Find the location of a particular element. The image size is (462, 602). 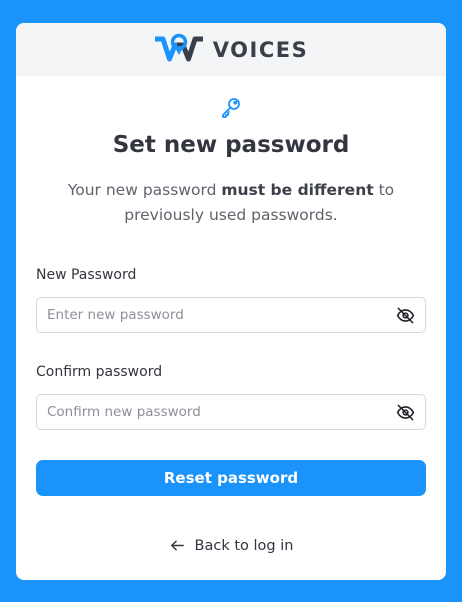

reset-password-button: Reset password is located at coordinates (231, 478).